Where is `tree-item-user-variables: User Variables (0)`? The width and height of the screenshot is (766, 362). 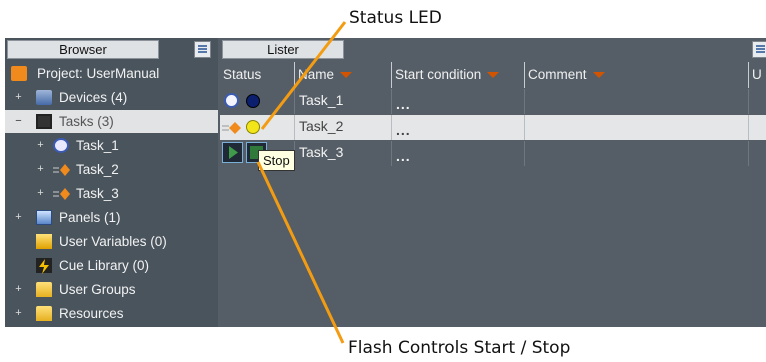
tree-item-user-variables: User Variables (0) is located at coordinates (111, 241).